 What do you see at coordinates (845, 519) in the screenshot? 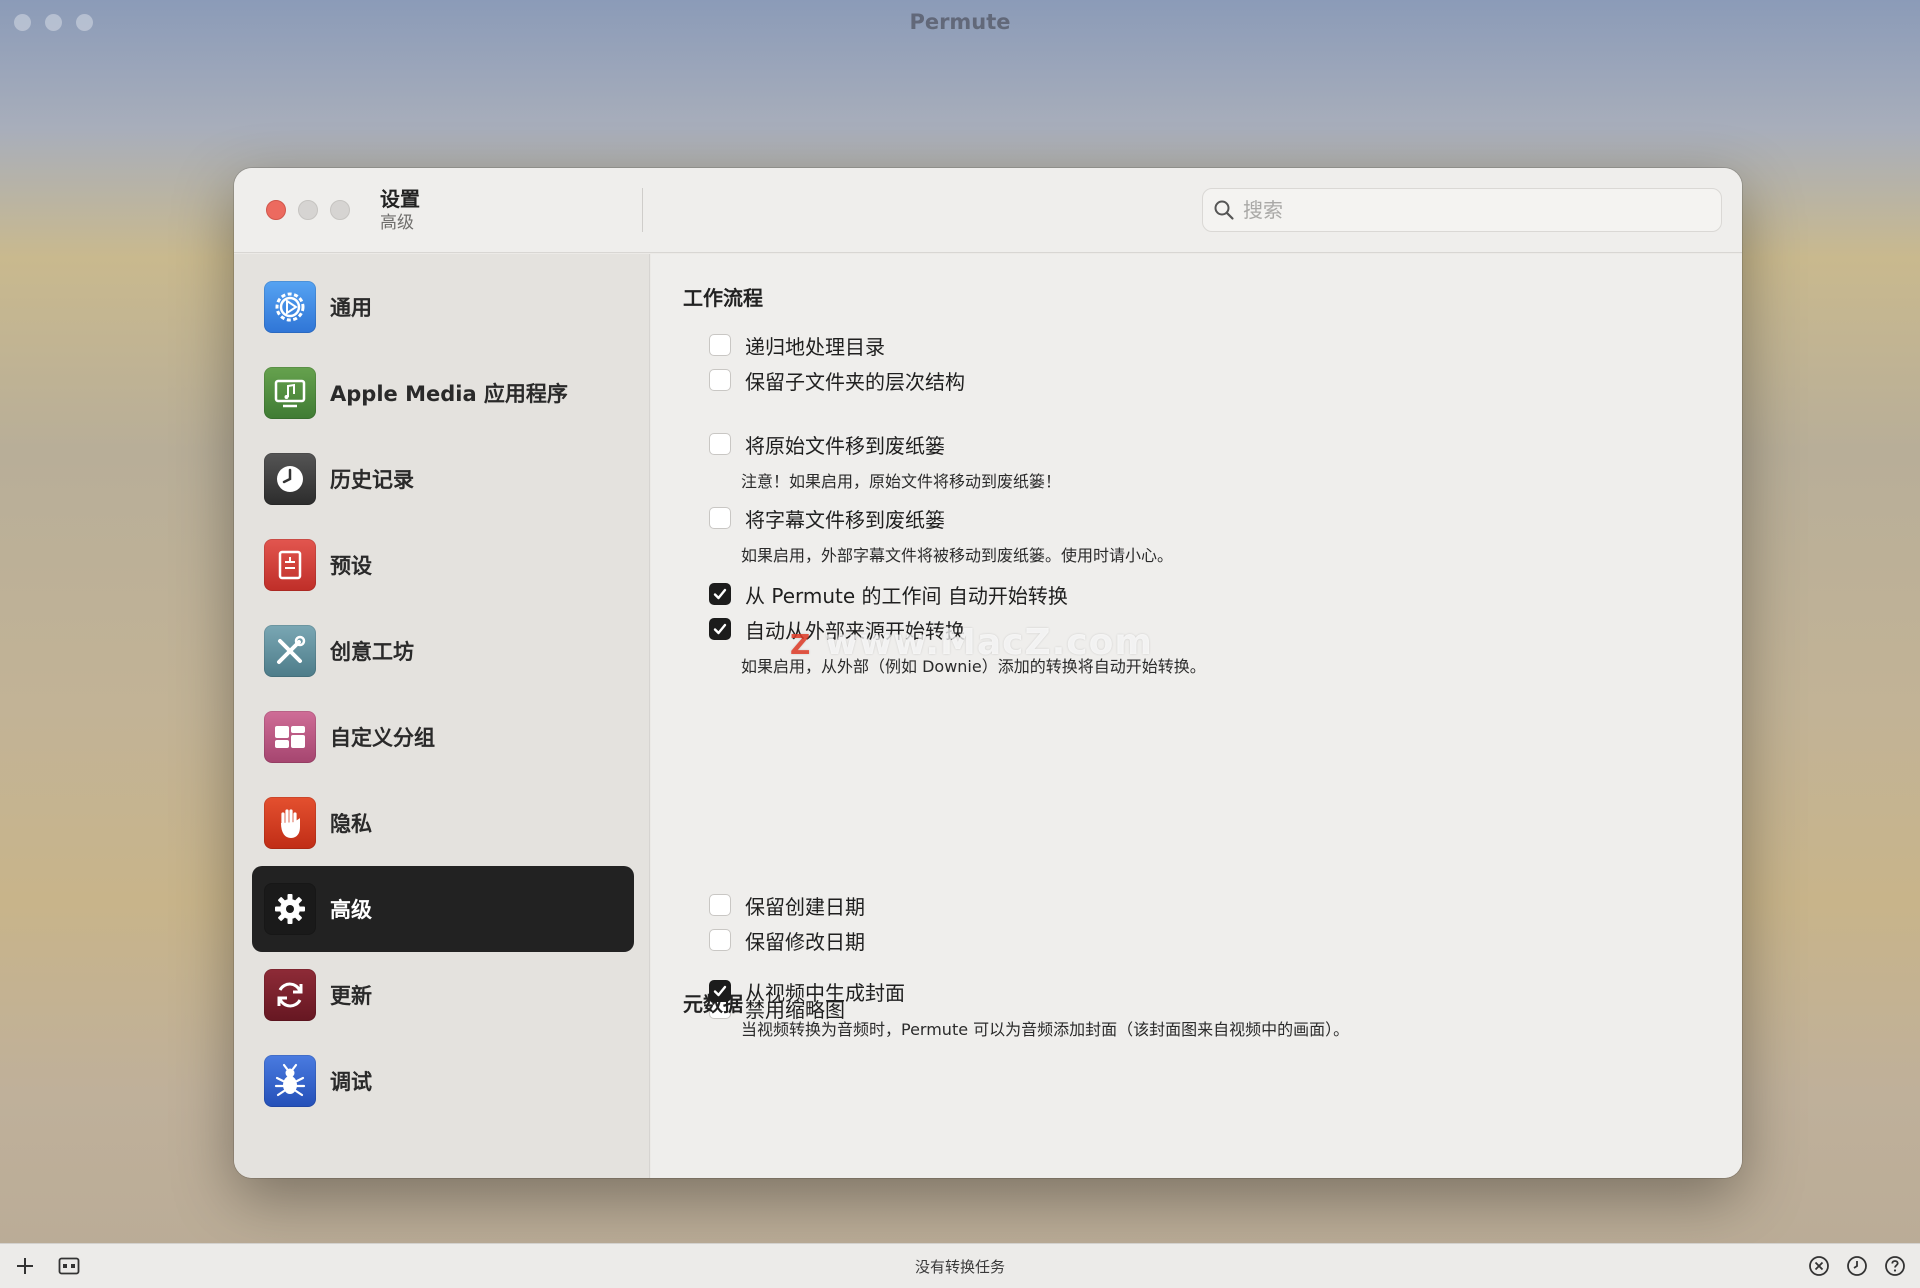
I see `option-label: 将字幕文件移到废纸篓` at bounding box center [845, 519].